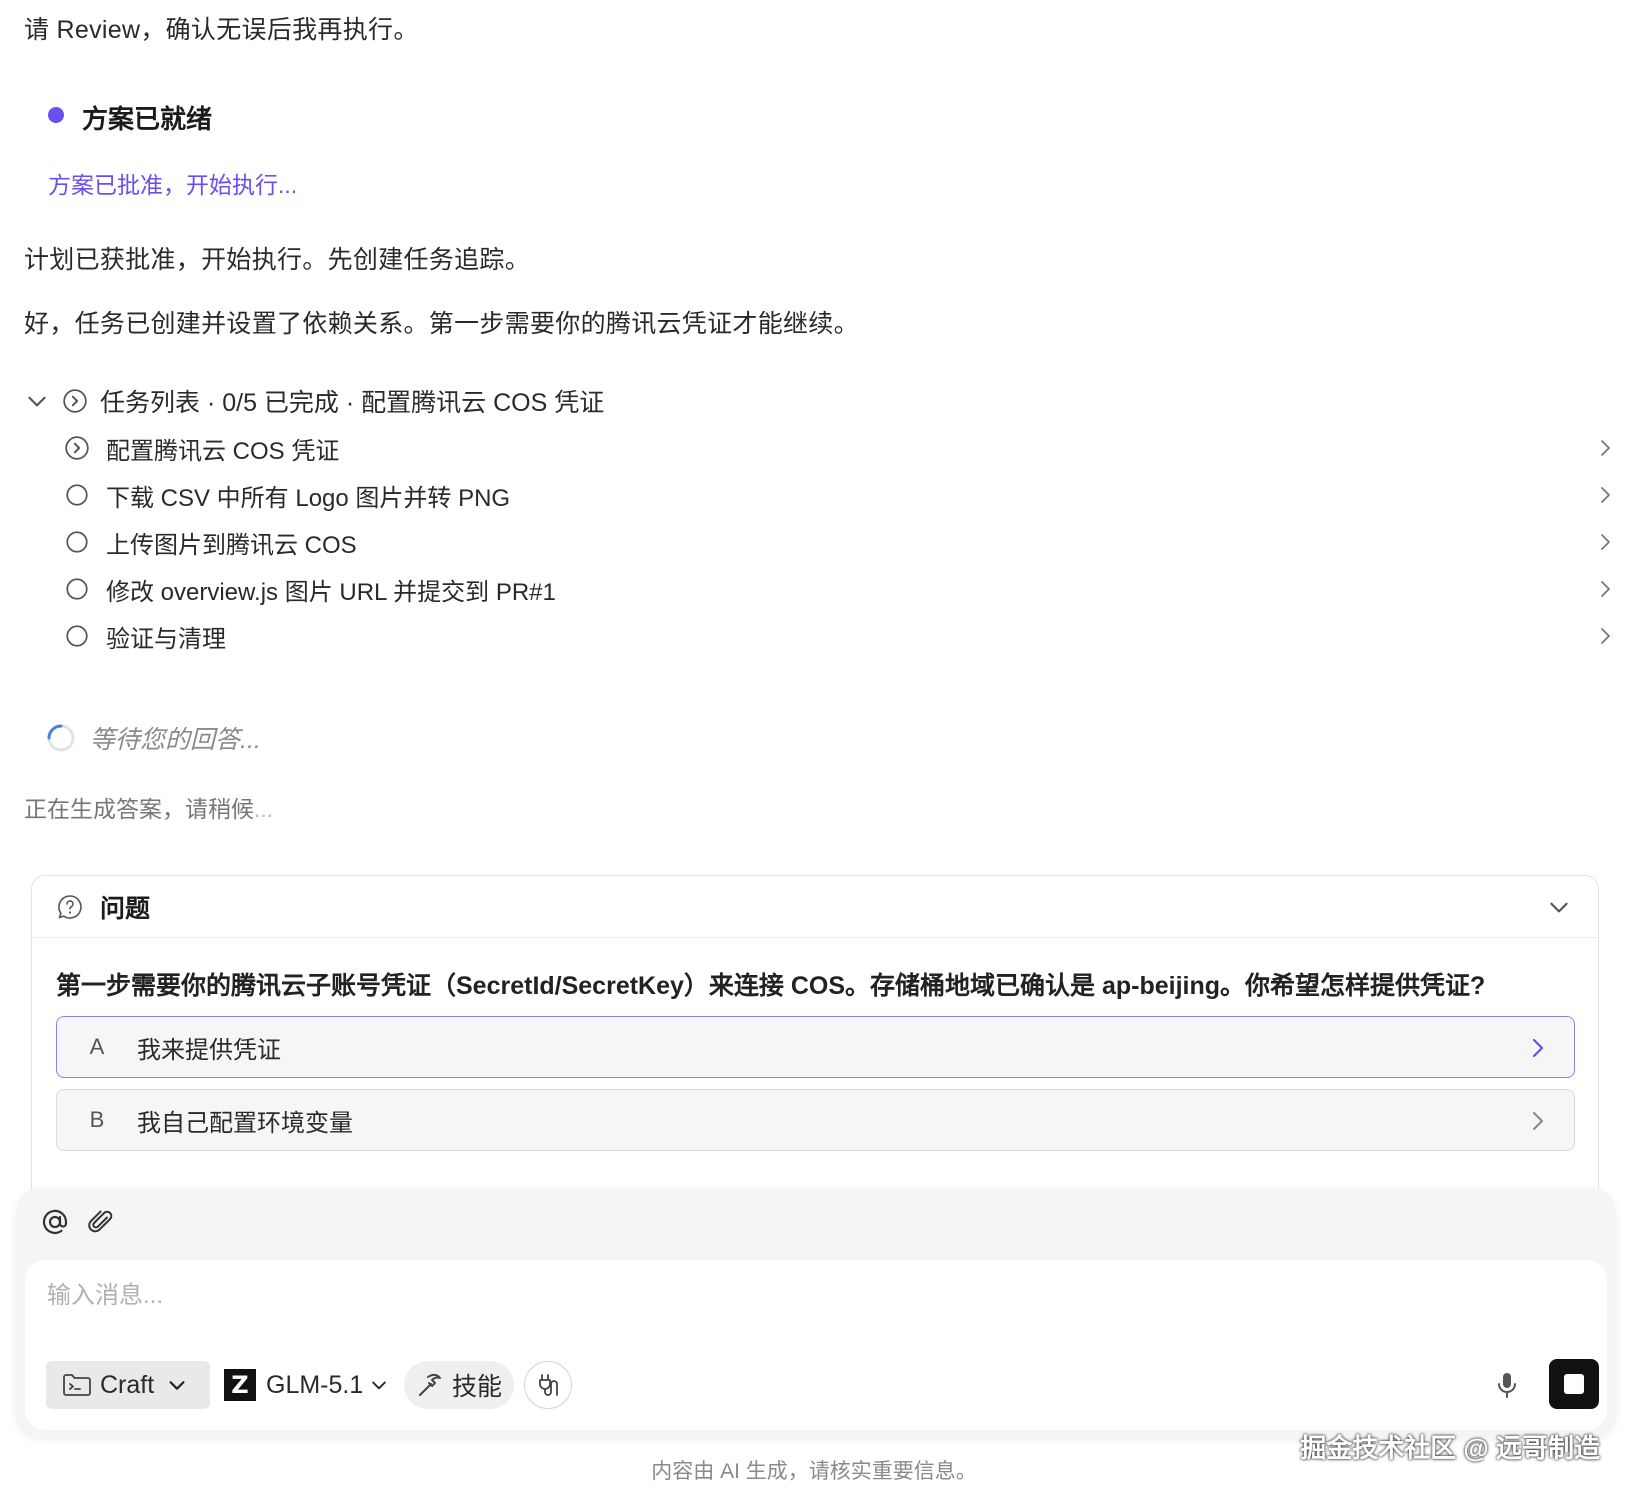 The height and width of the screenshot is (1492, 1628). I want to click on task-item: 上传图片到腾讯云 COS, so click(842, 542).